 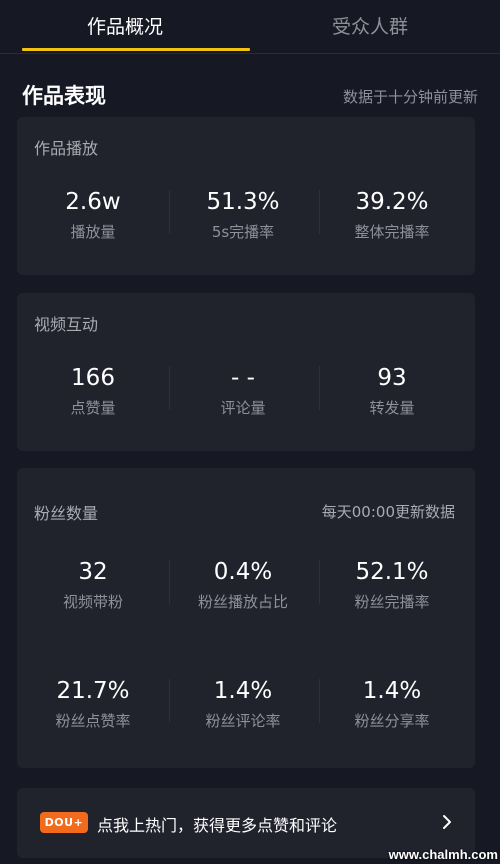 What do you see at coordinates (392, 721) in the screenshot?
I see `stat-label: 粉丝分享率` at bounding box center [392, 721].